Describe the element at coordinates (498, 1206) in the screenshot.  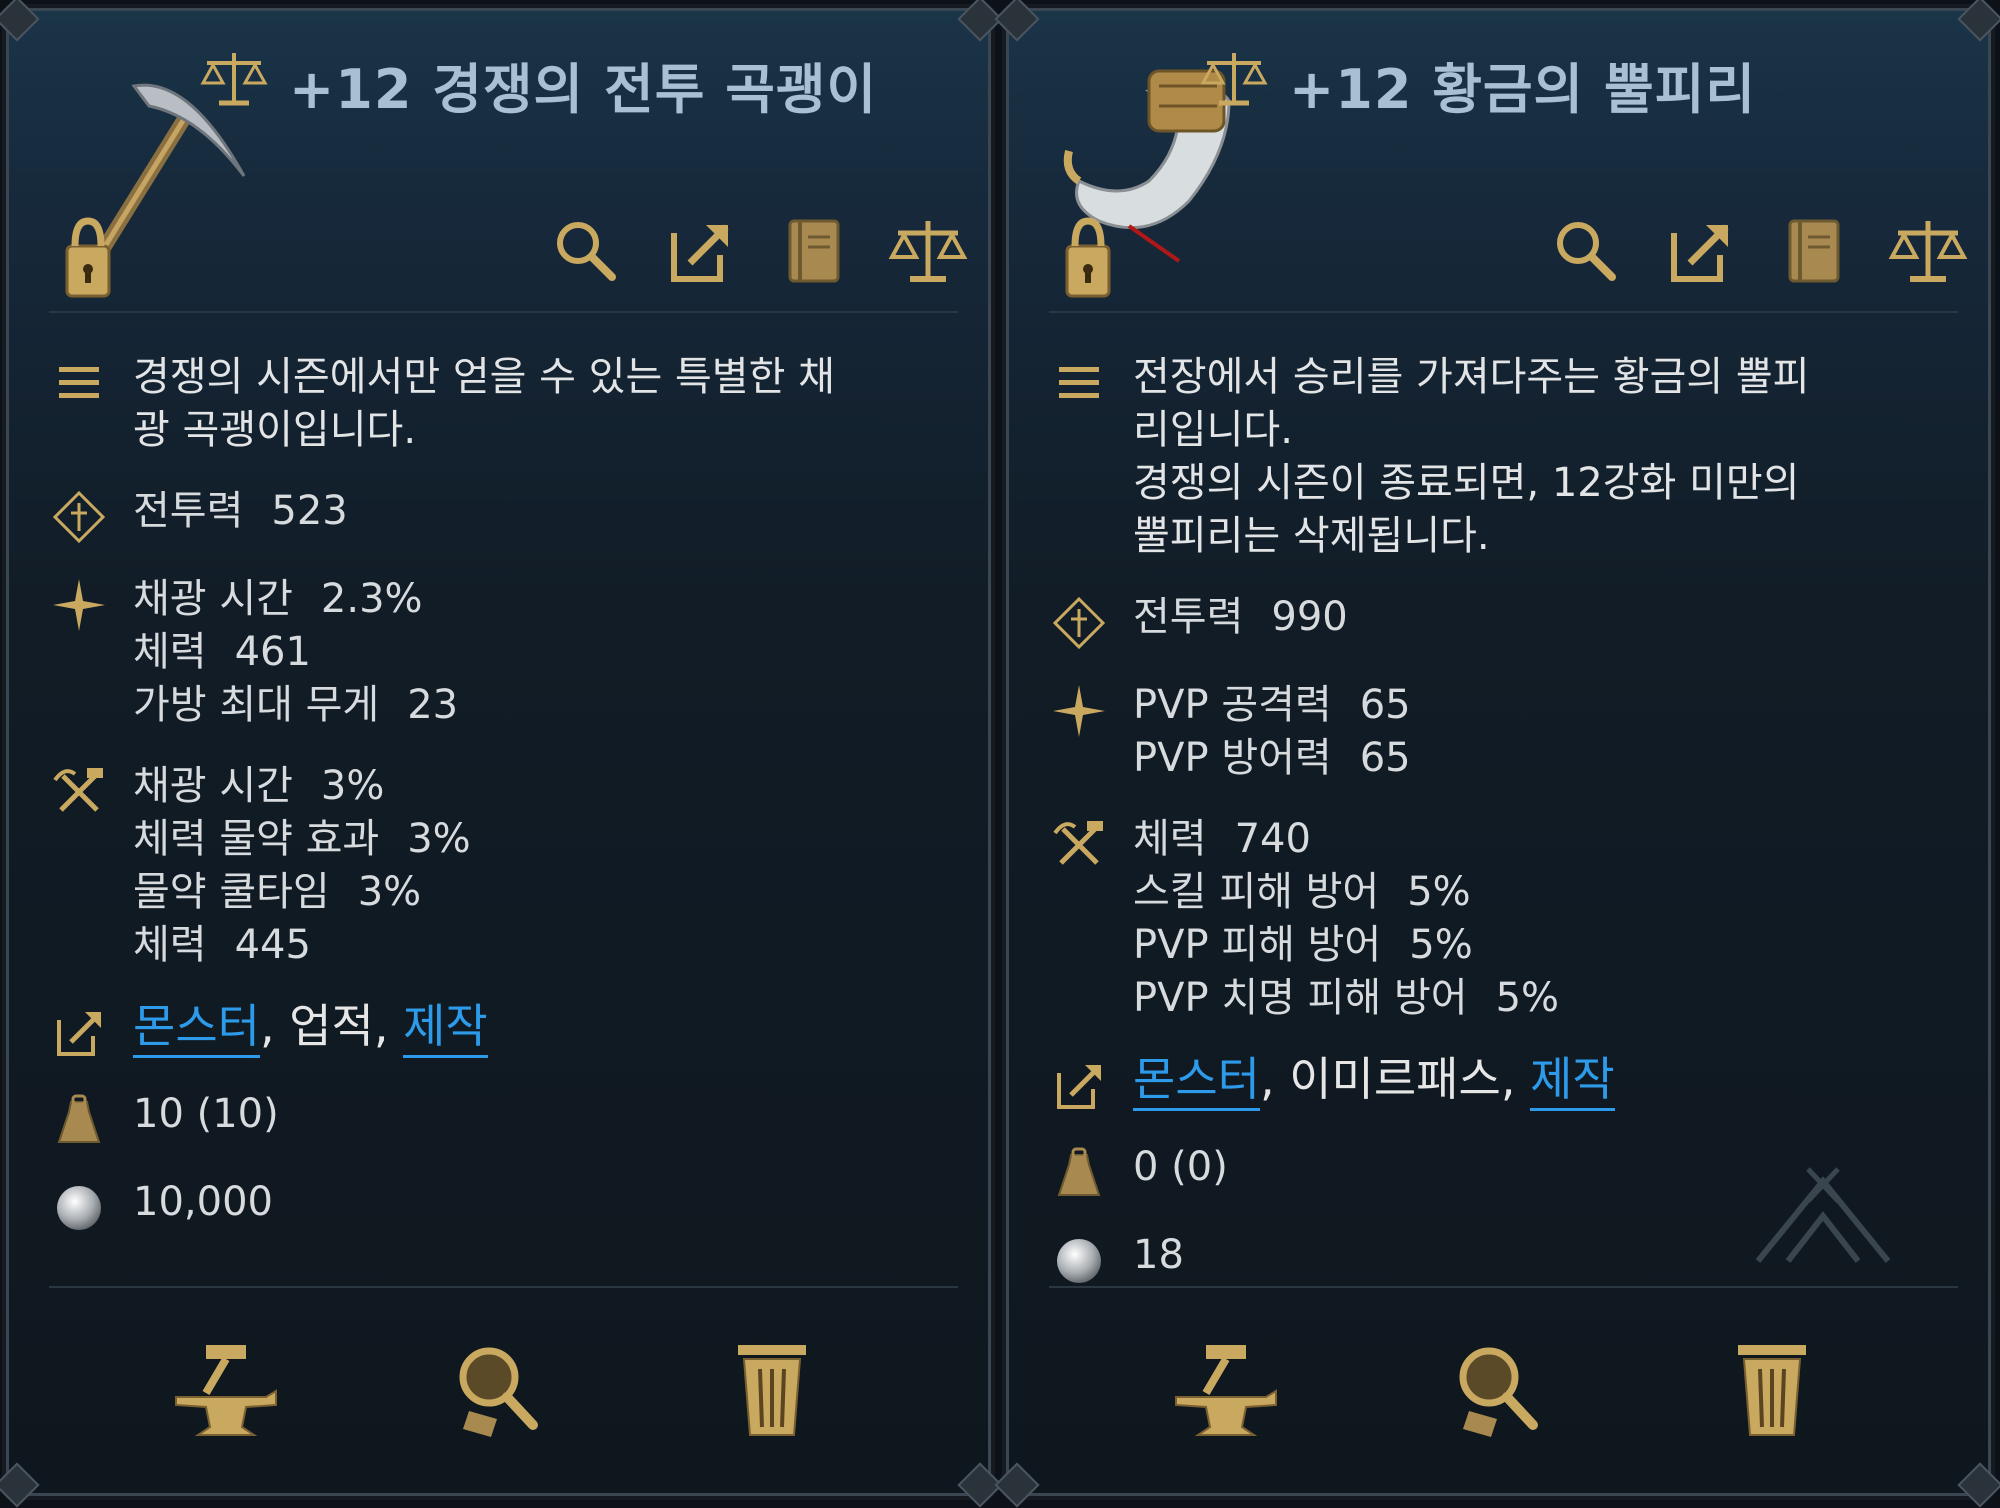
I see `price-row: 10,000` at that location.